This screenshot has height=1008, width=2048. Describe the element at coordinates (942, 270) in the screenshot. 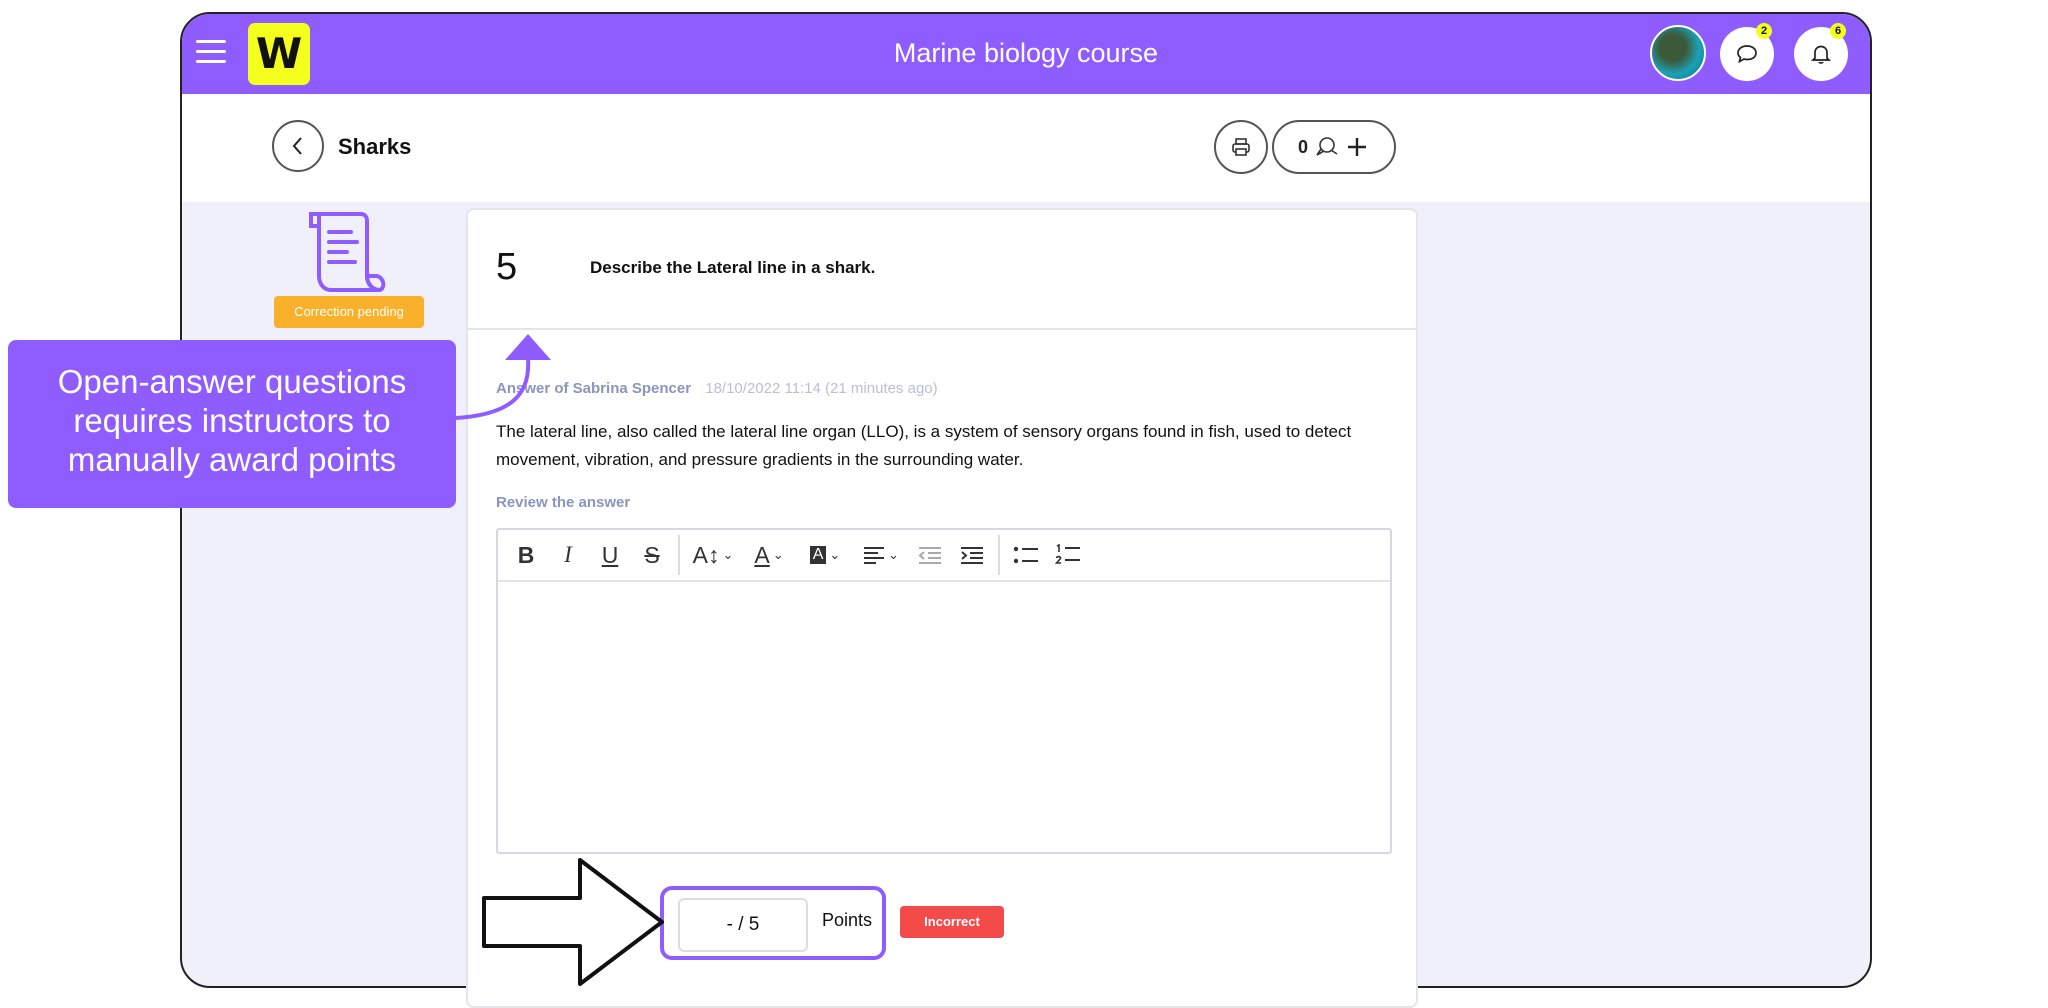

I see `question-header: 5 Describe the Lateral line in a shark.` at that location.